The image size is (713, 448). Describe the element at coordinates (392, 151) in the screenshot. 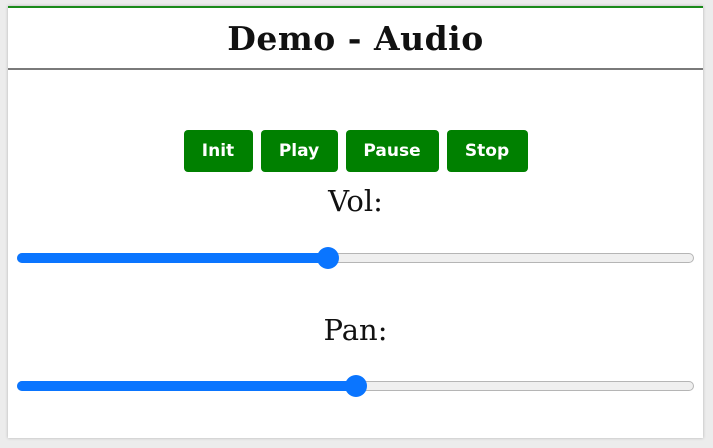

I see `pause-button: Pause` at that location.